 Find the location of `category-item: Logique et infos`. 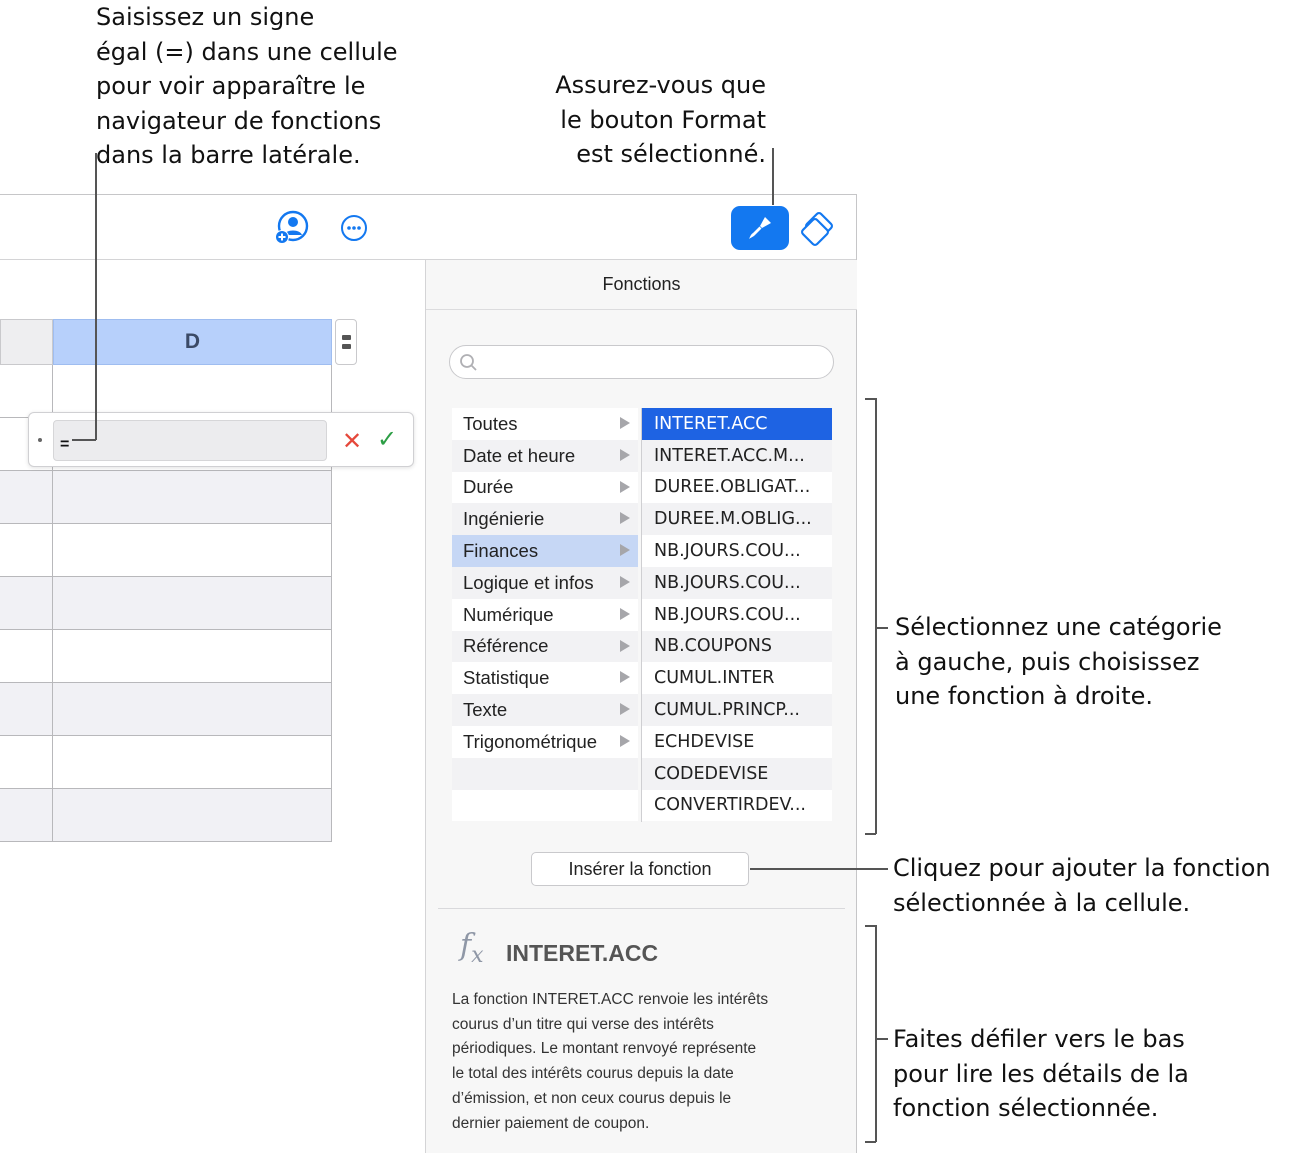

category-item: Logique et infos is located at coordinates (545, 583).